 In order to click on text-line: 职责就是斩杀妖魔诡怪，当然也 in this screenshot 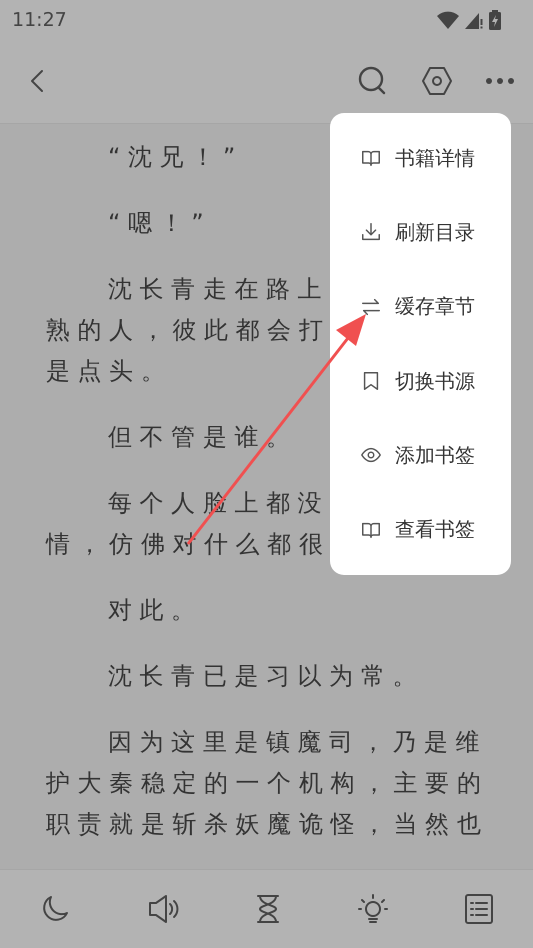, I will do `click(267, 824)`.